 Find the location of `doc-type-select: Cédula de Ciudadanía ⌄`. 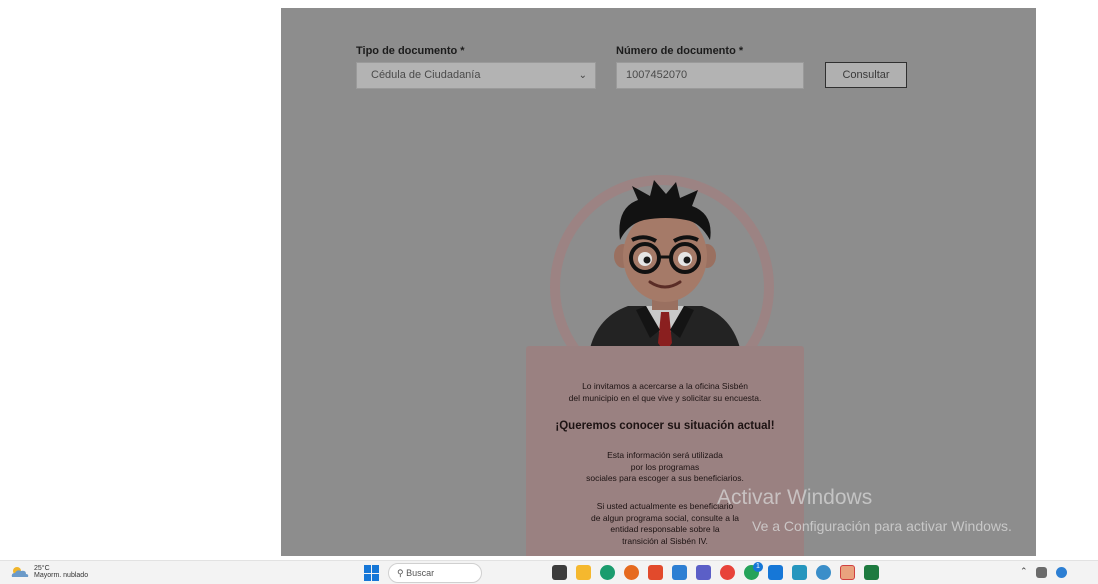

doc-type-select: Cédula de Ciudadanía ⌄ is located at coordinates (476, 75).